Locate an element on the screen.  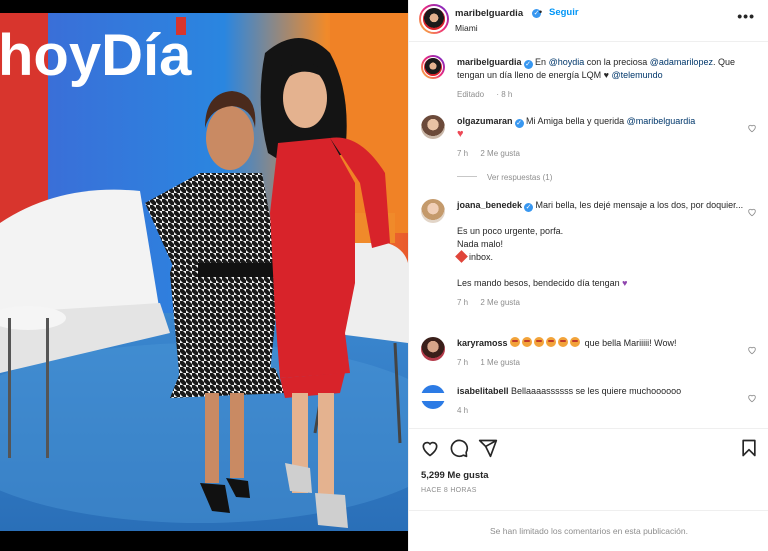
caption-username: maribelguardia is located at coordinates (489, 62).